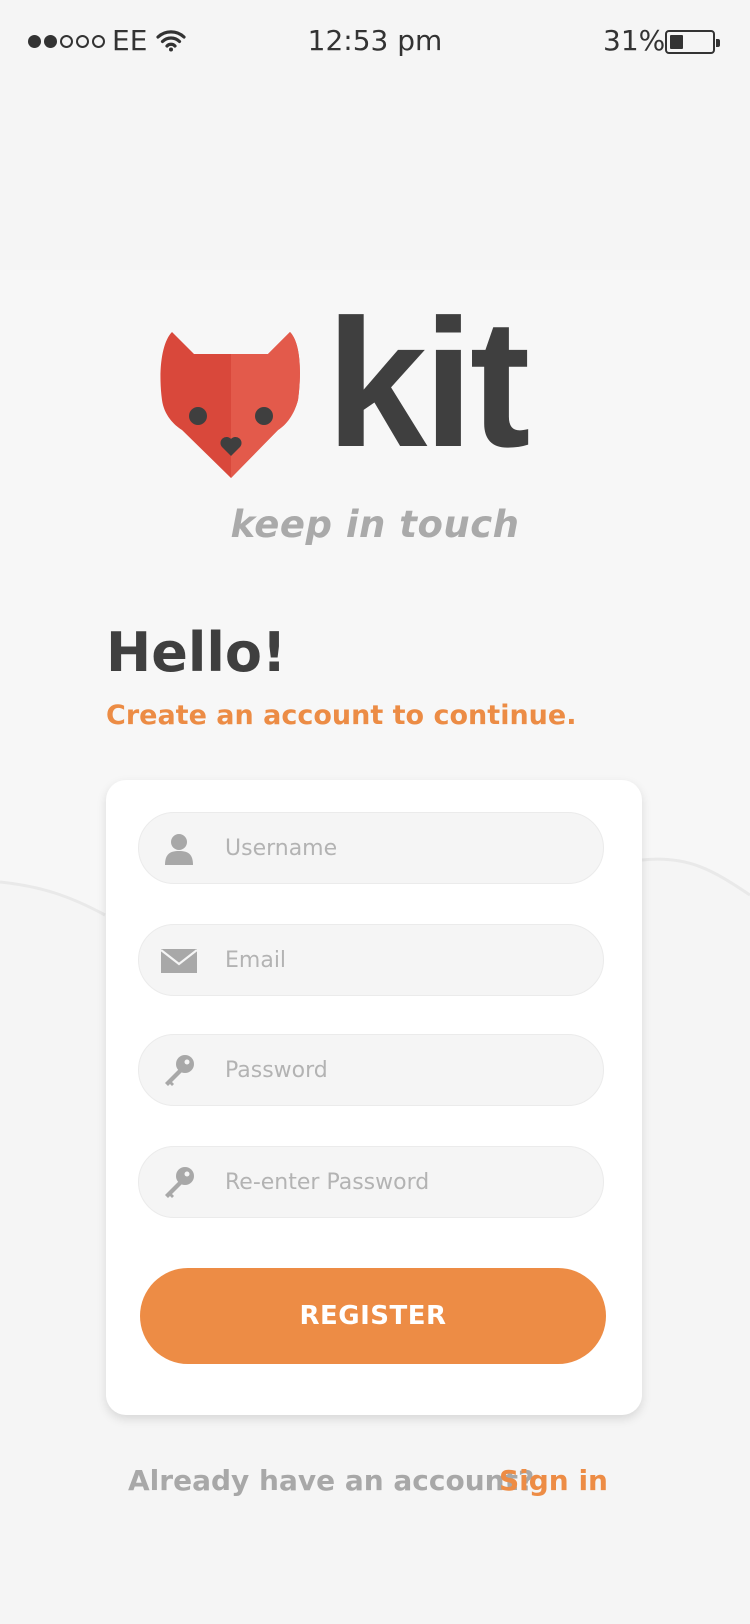  I want to click on envelope-icon, so click(179, 961).